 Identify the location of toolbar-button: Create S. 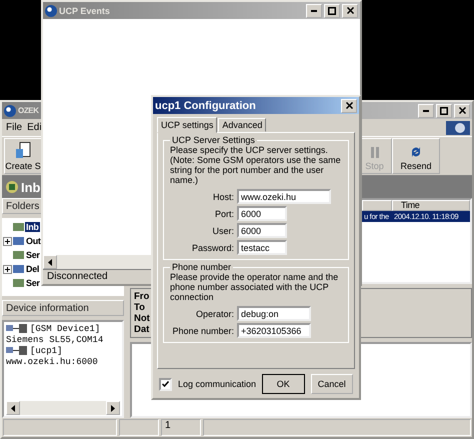
(23, 156).